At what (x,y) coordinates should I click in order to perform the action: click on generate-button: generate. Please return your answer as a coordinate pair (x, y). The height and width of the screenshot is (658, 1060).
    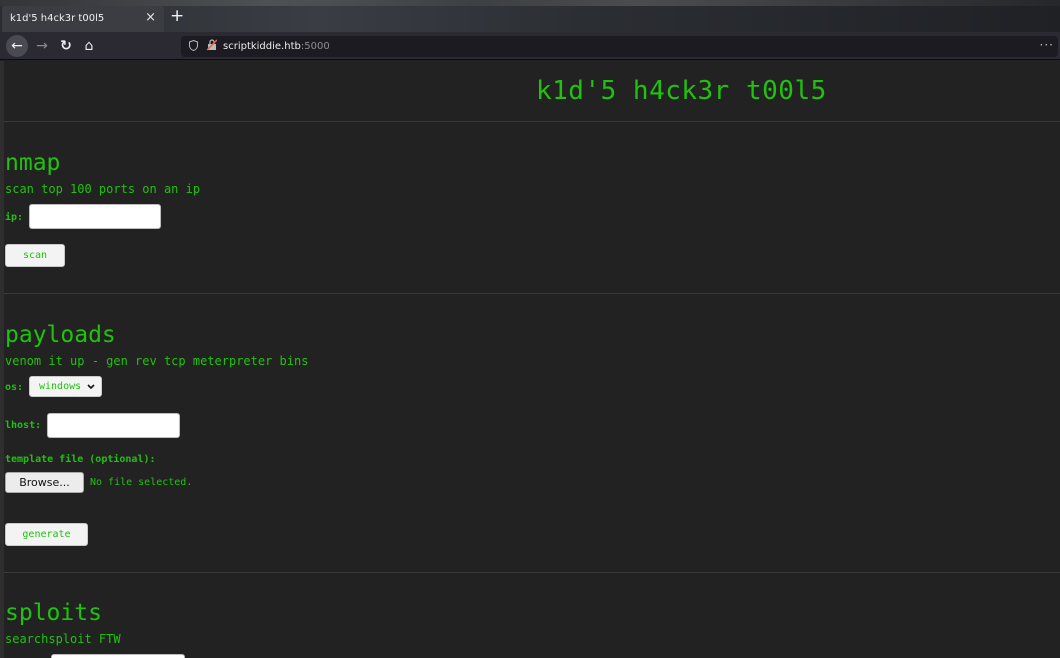
    Looking at the image, I should click on (46, 534).